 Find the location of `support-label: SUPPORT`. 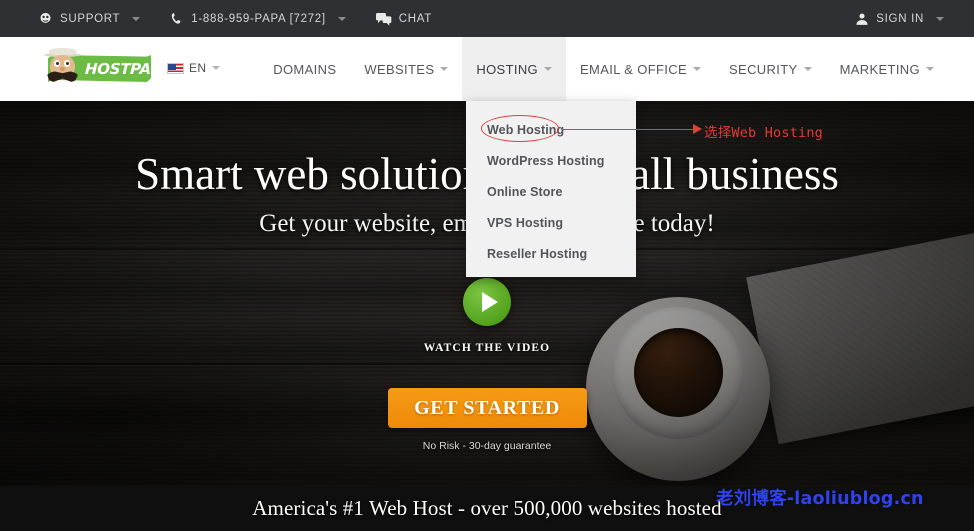

support-label: SUPPORT is located at coordinates (90, 18).